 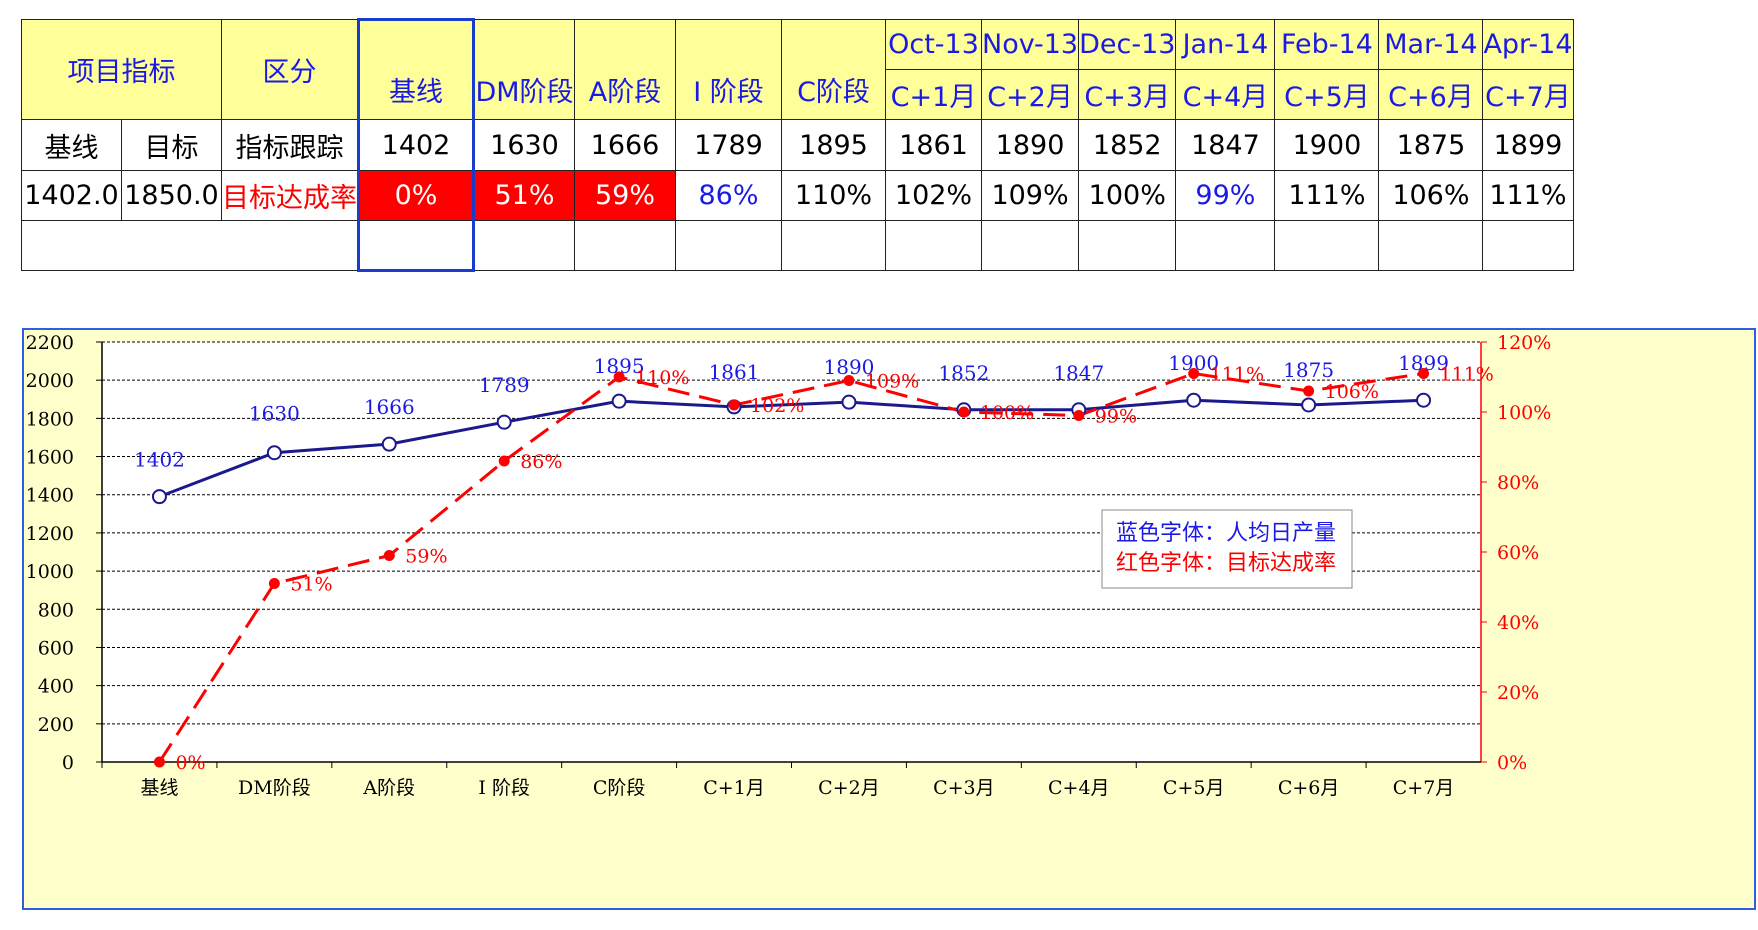 What do you see at coordinates (1308, 370) in the screenshot?
I see `output-data-label: 1875` at bounding box center [1308, 370].